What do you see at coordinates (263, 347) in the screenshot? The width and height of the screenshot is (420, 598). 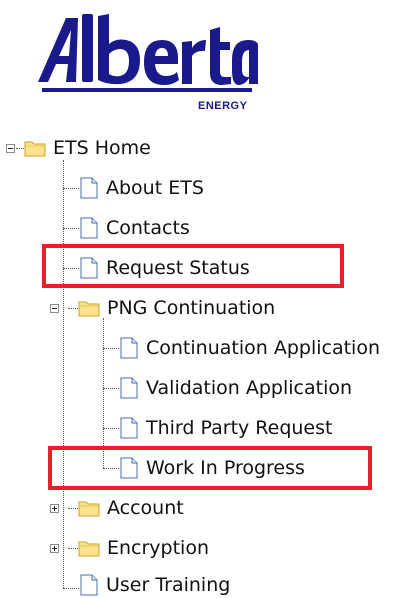 I see `tree-node-label: Continuation Application` at bounding box center [263, 347].